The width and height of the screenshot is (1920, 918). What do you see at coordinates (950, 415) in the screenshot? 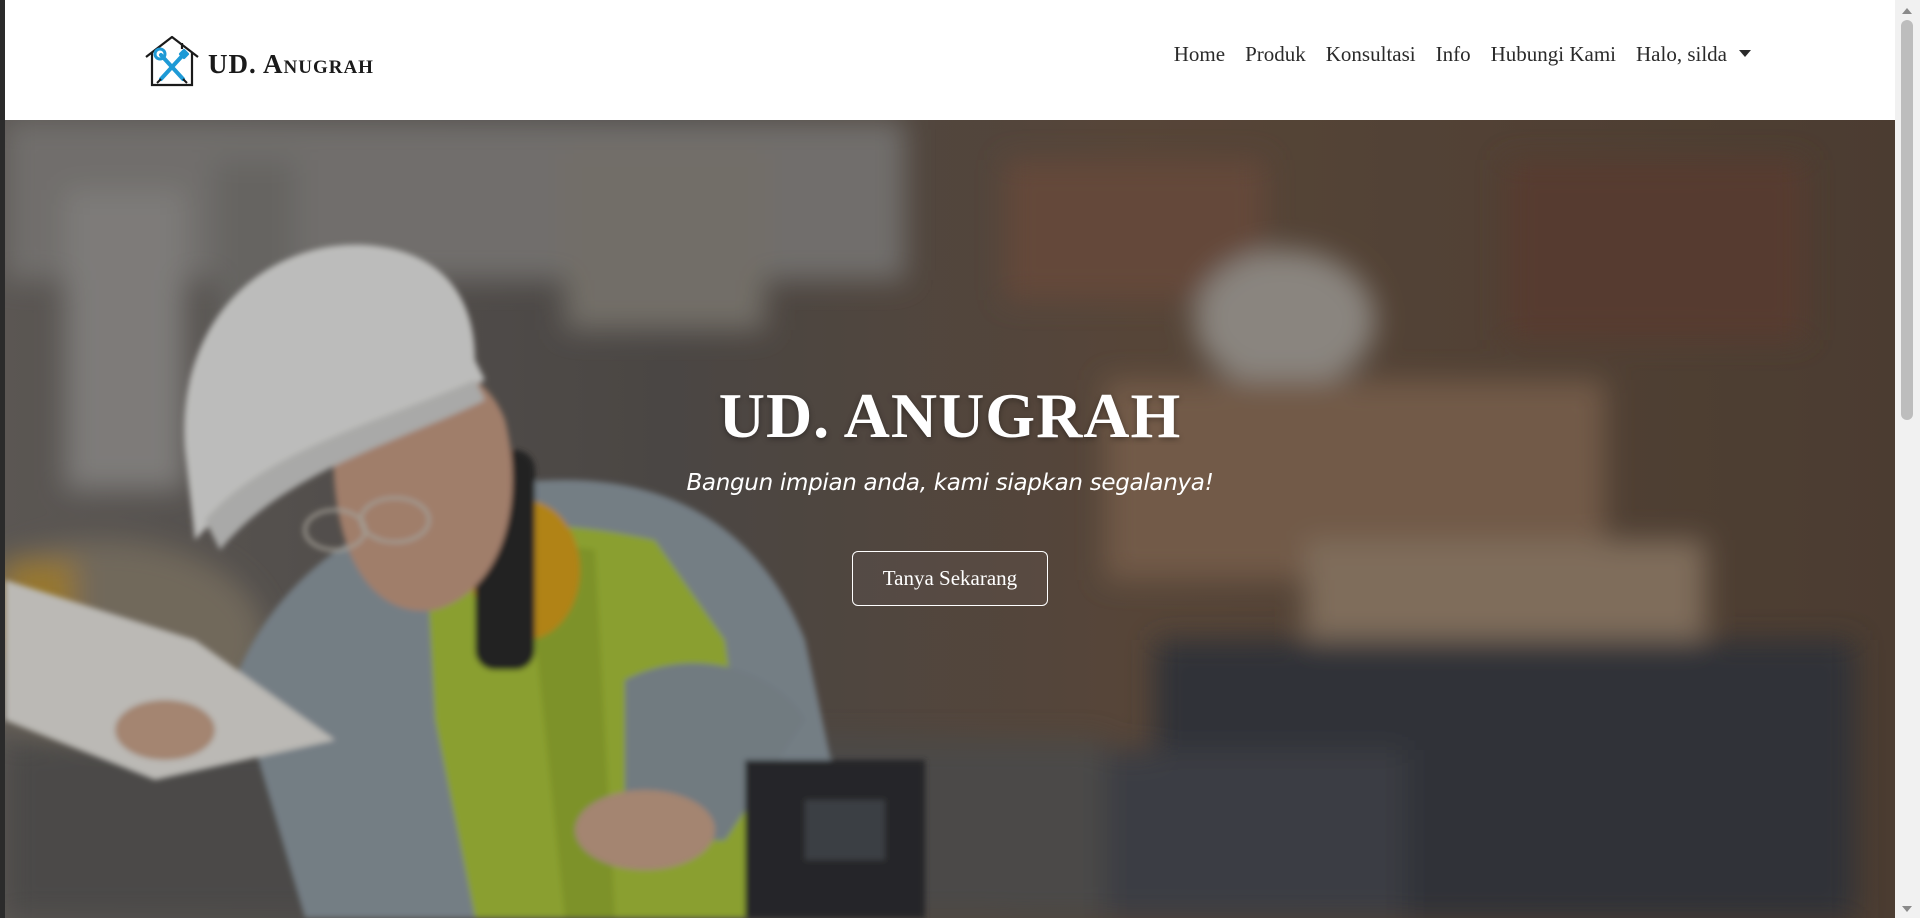
I see `hero-title: UD. ANUGRAH` at bounding box center [950, 415].